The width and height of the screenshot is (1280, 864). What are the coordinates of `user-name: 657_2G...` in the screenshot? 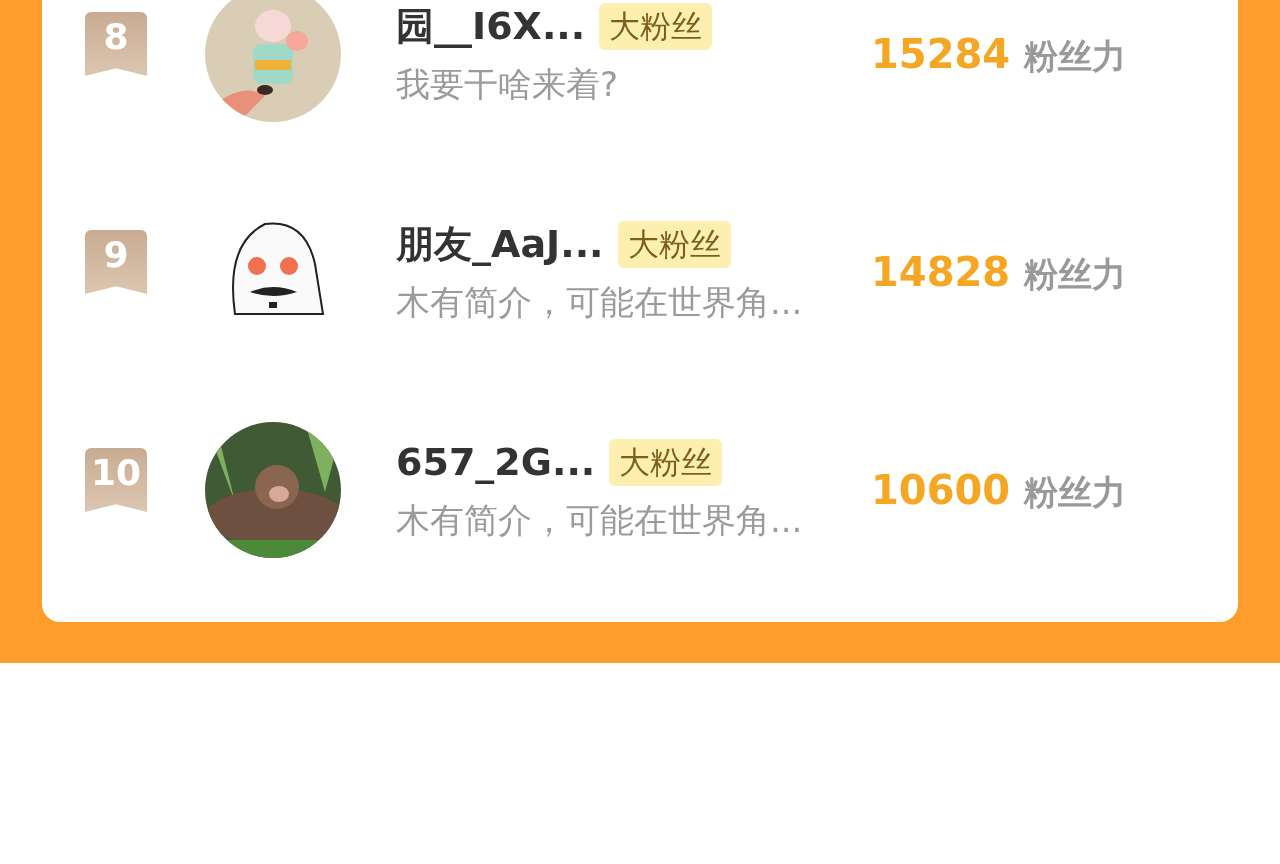 It's located at (496, 462).